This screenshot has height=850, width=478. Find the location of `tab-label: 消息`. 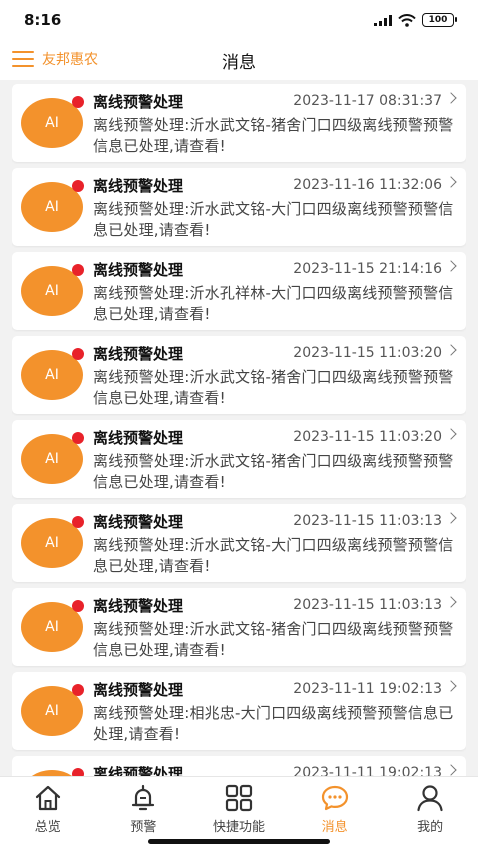

tab-label: 消息 is located at coordinates (334, 827).